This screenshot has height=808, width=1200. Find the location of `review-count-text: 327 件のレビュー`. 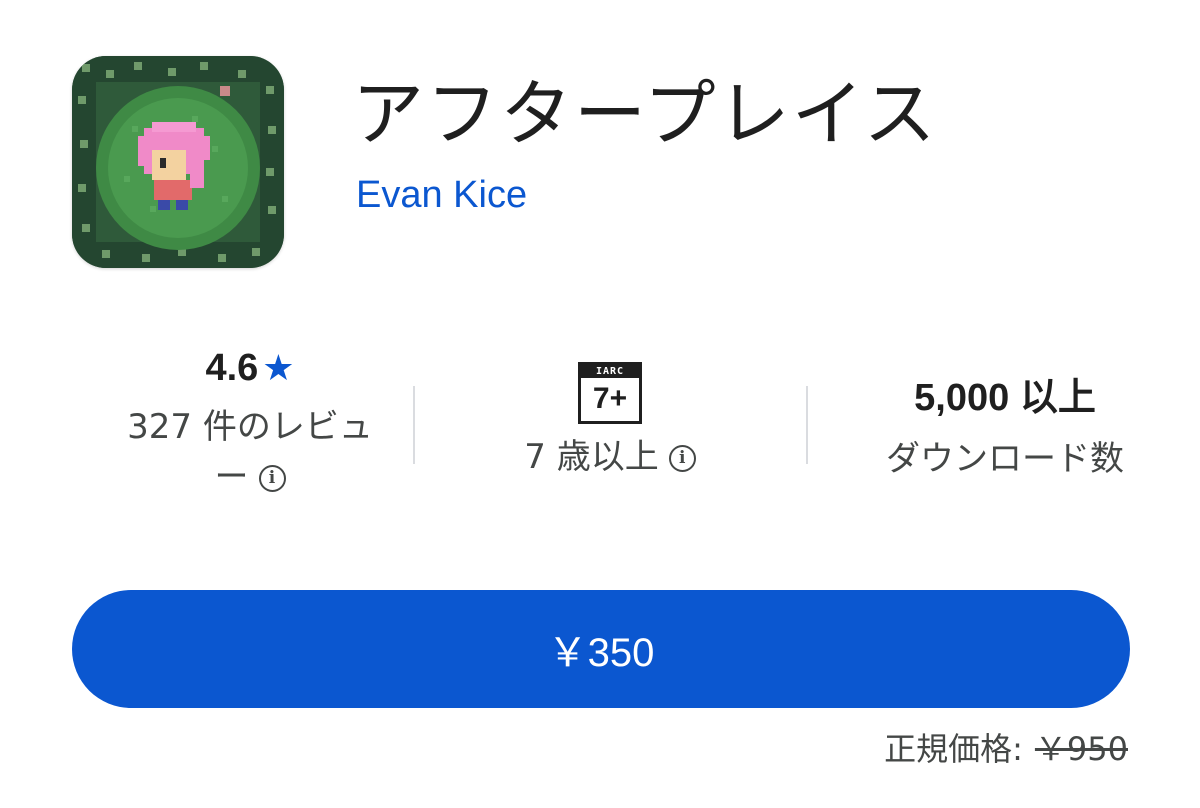

review-count-text: 327 件のレビュー is located at coordinates (250, 452).